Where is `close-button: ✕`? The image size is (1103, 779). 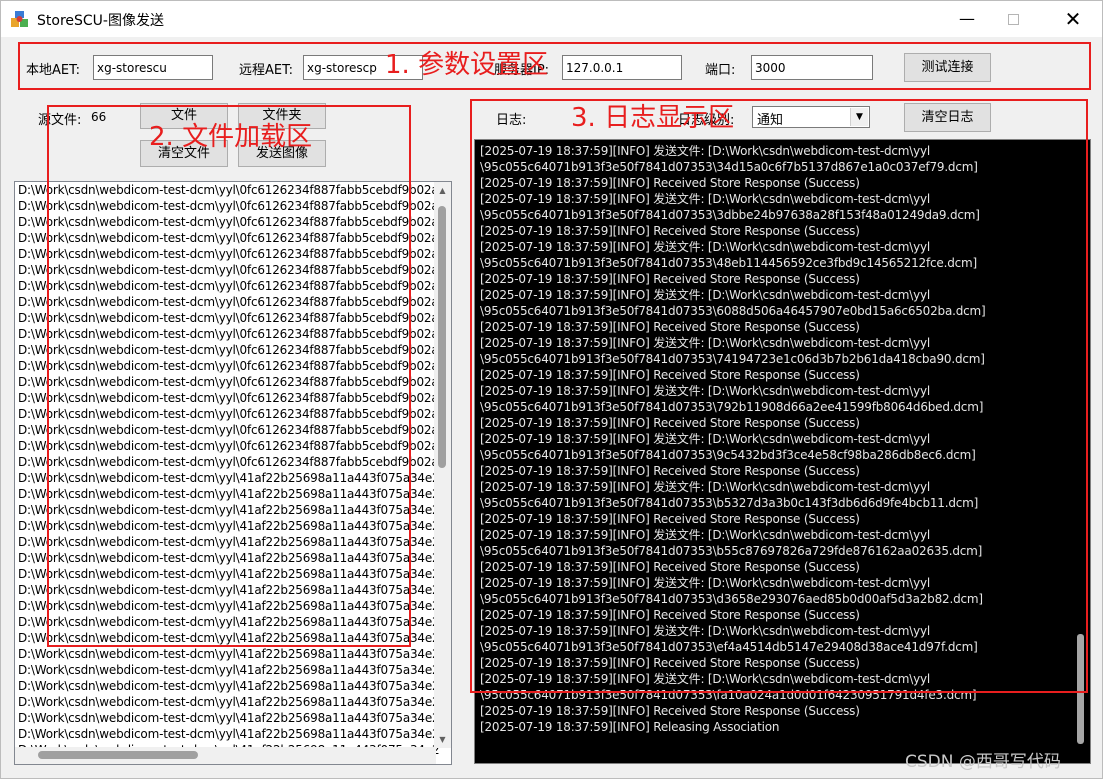 close-button: ✕ is located at coordinates (1073, 19).